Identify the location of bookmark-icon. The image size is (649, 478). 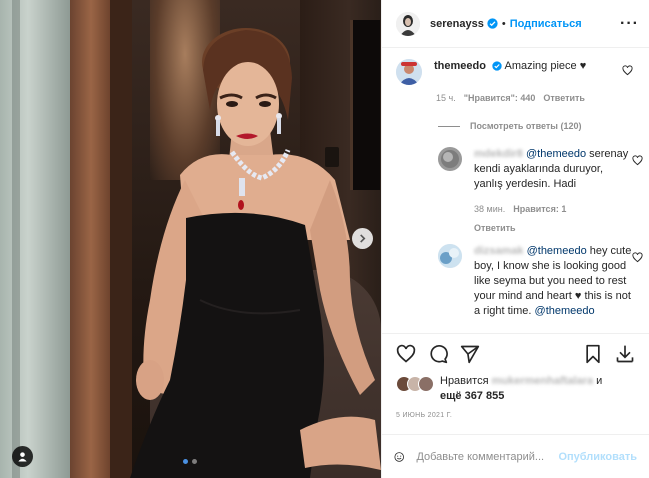
(593, 353).